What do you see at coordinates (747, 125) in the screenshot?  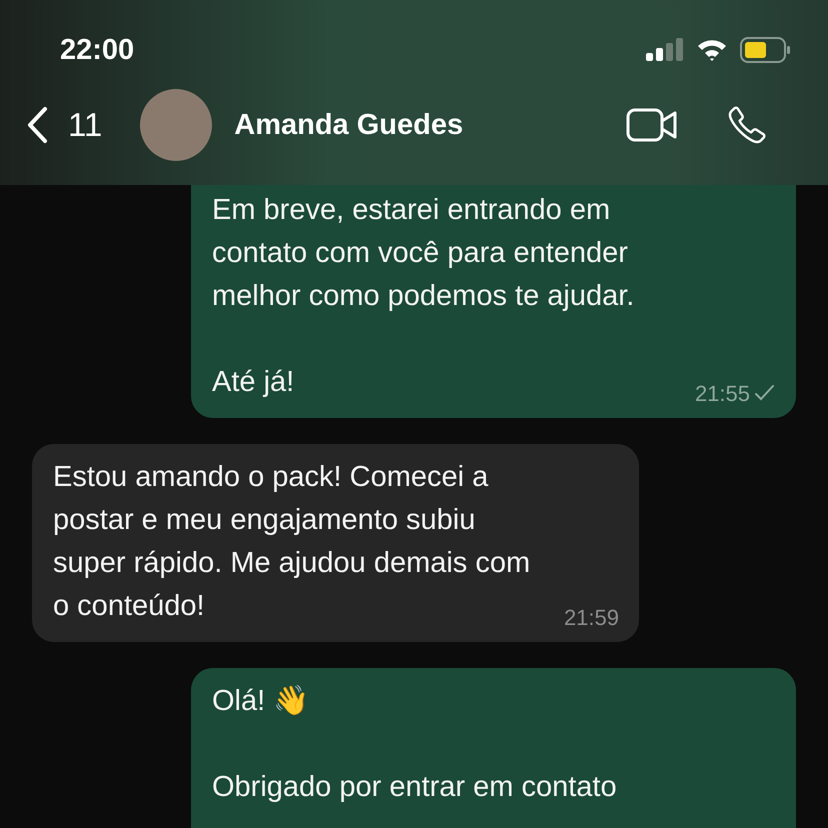 I see `phone-icon` at bounding box center [747, 125].